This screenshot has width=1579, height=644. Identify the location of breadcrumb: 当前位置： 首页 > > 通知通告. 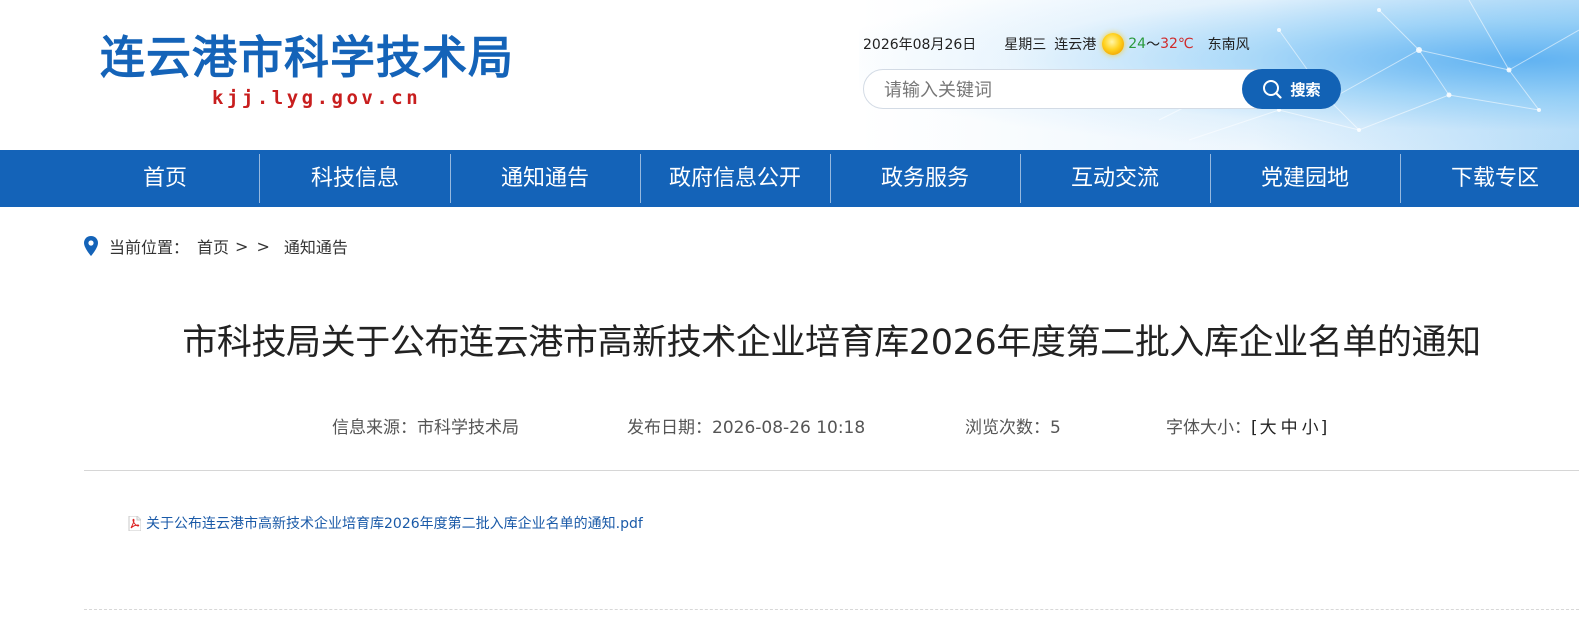
(216, 246).